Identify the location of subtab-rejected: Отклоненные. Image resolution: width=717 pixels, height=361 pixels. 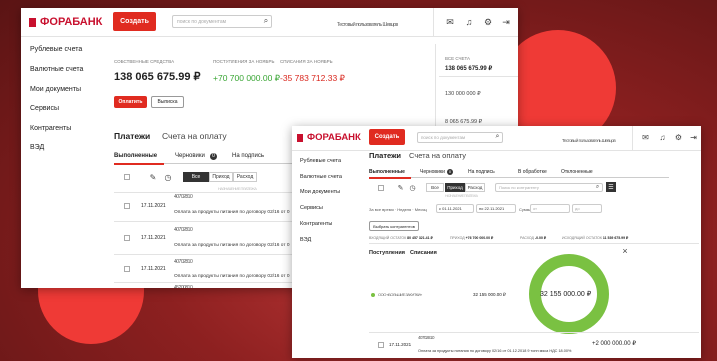
(577, 172).